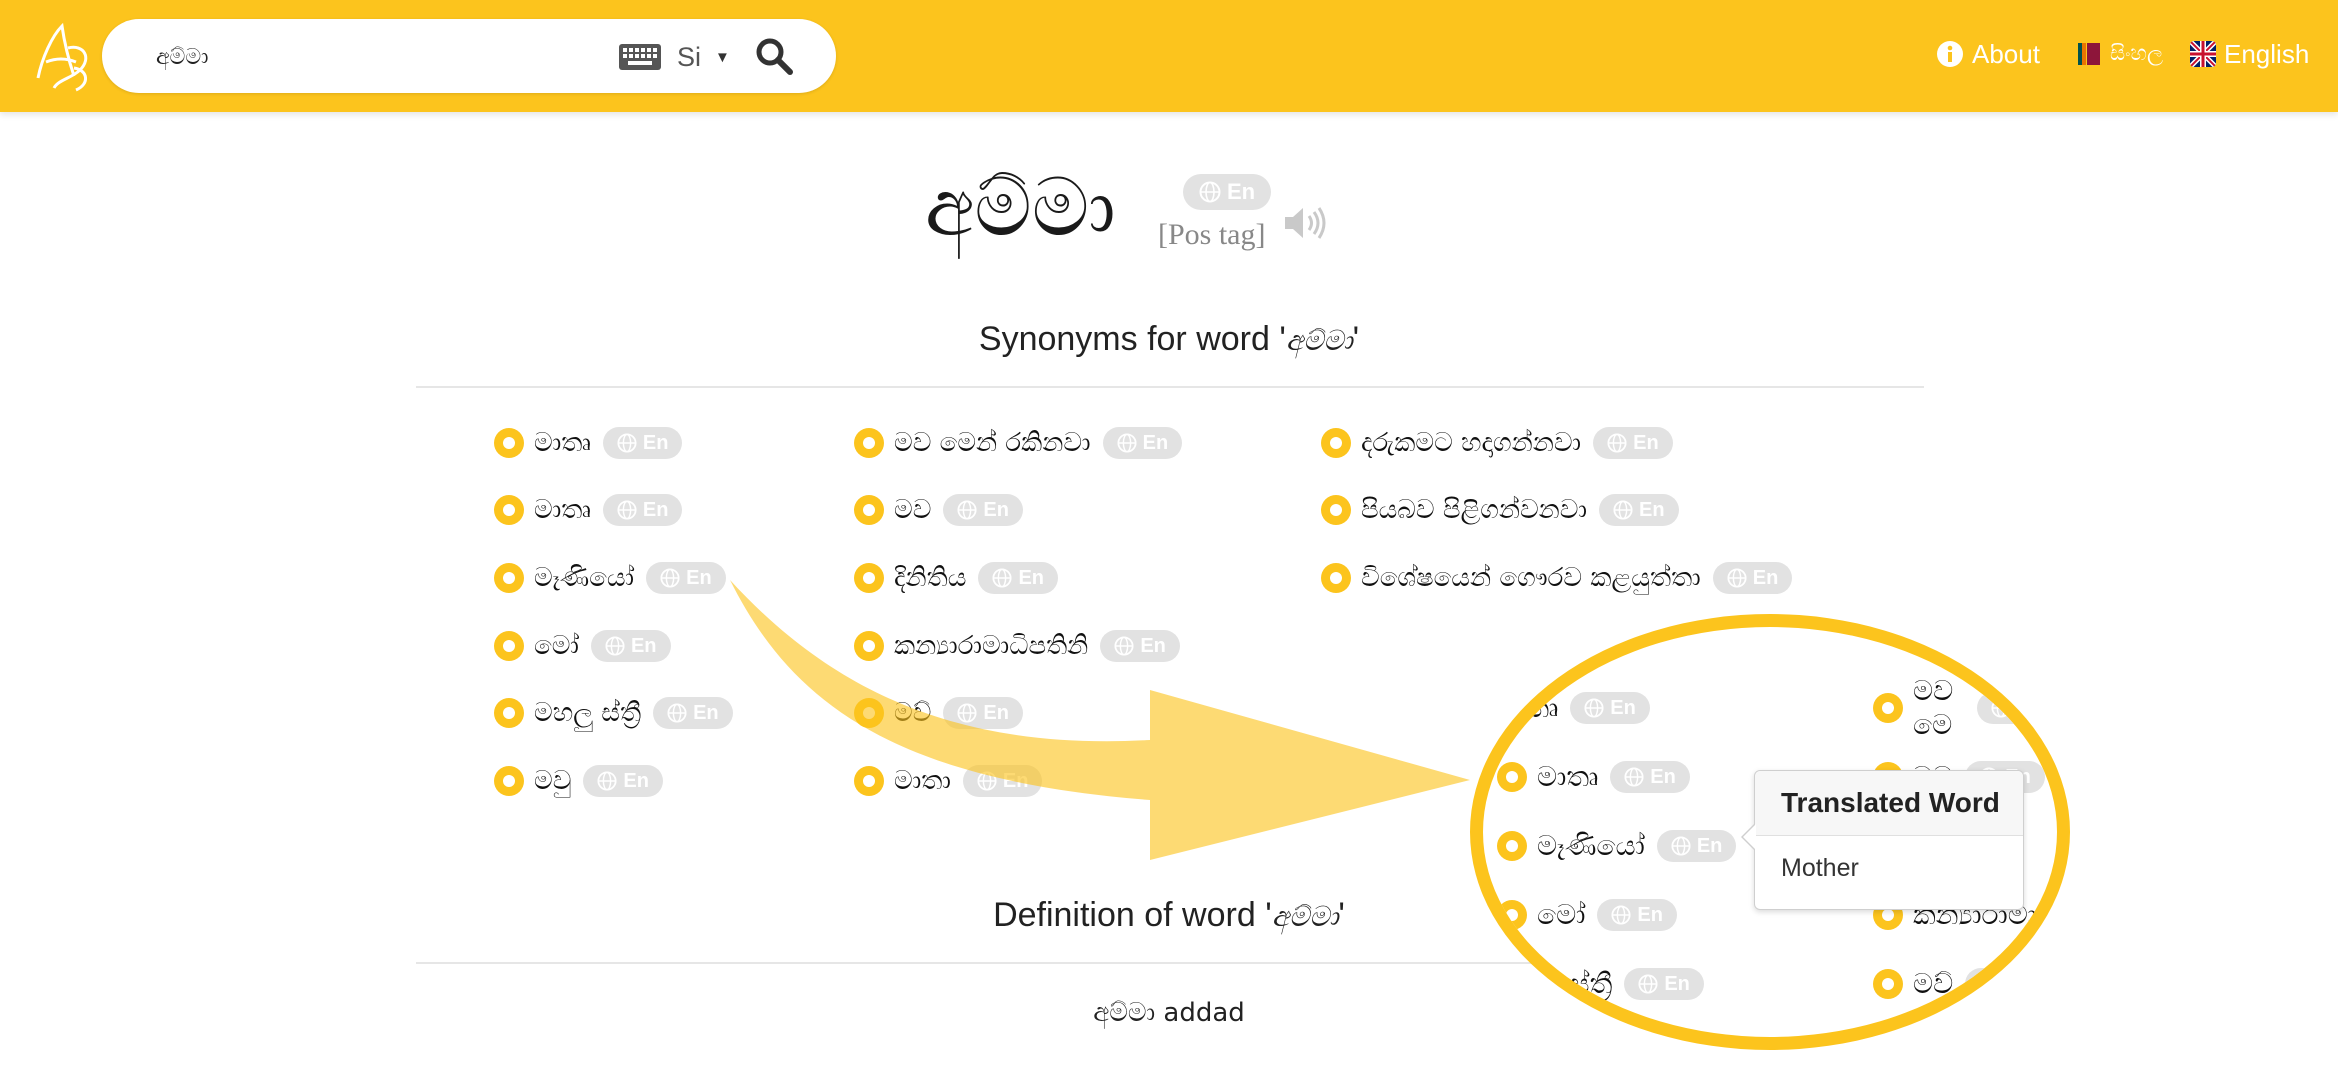 This screenshot has height=1066, width=2338. I want to click on synonym-item: මව En, so click(938, 510).